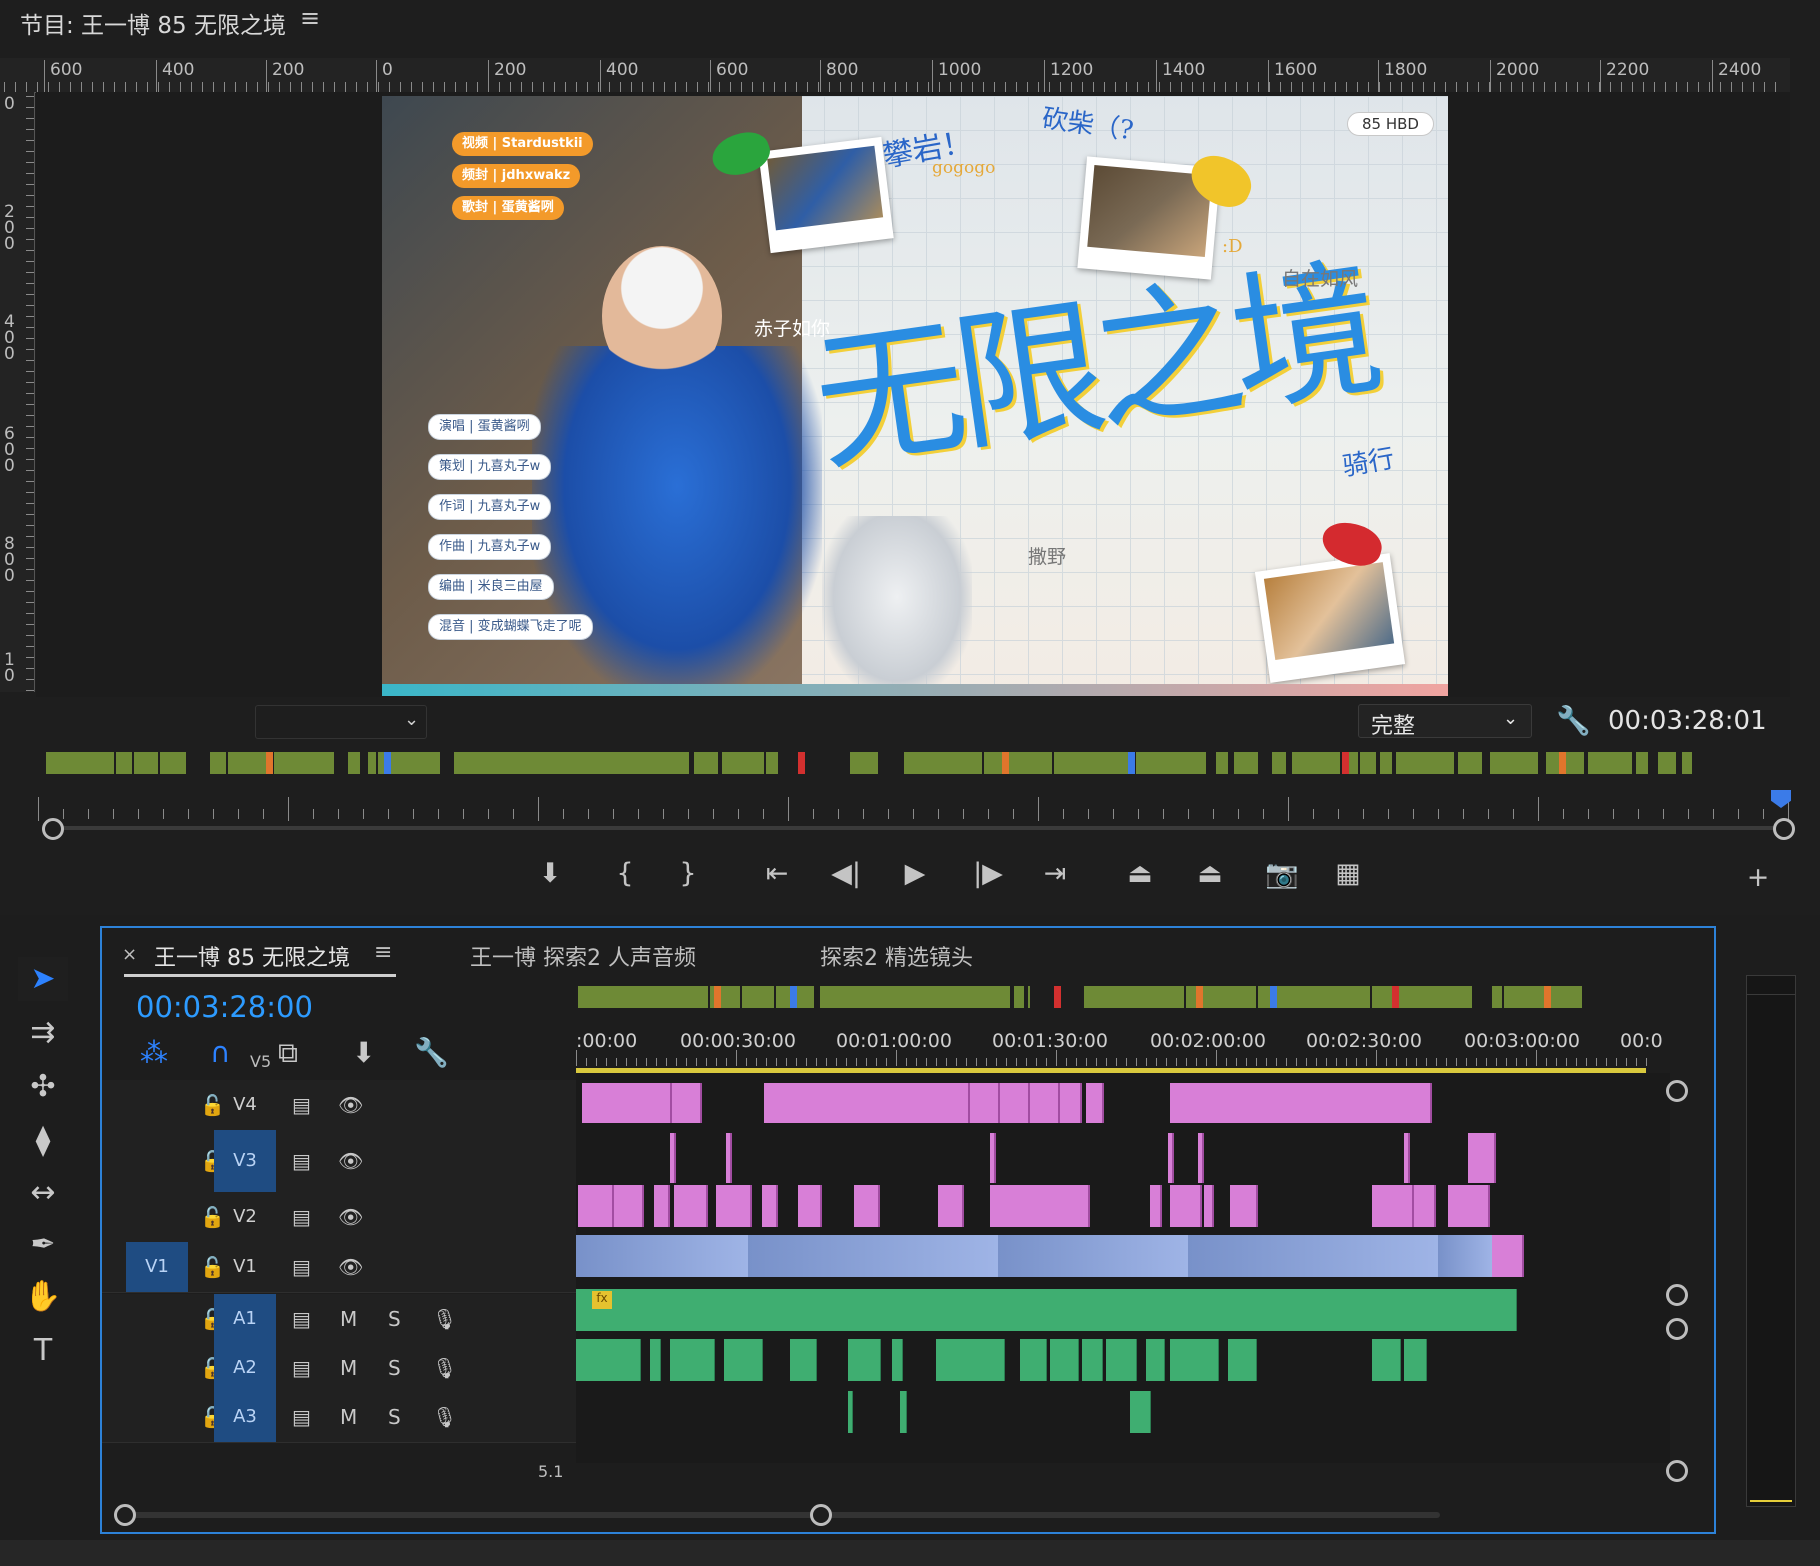 Image resolution: width=1820 pixels, height=1566 pixels. I want to click on clip-area: fx, so click(1123, 1268).